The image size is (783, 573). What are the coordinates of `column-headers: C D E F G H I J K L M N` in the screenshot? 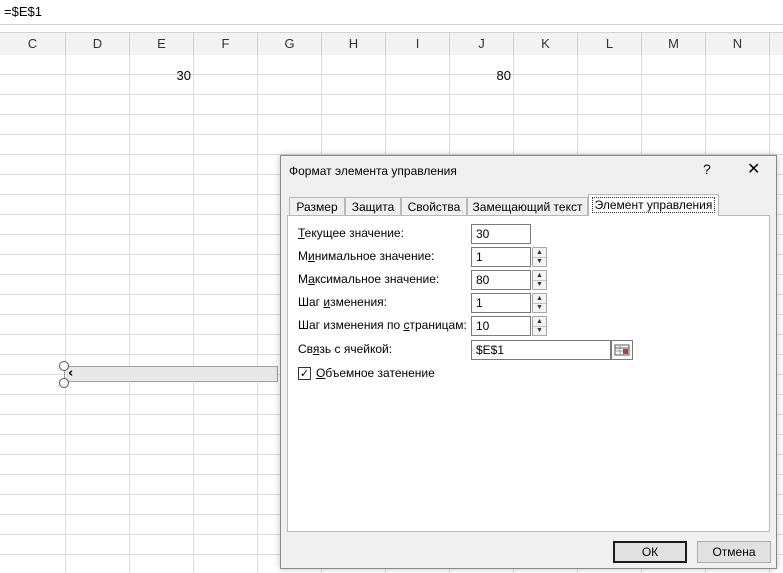 It's located at (391, 44).